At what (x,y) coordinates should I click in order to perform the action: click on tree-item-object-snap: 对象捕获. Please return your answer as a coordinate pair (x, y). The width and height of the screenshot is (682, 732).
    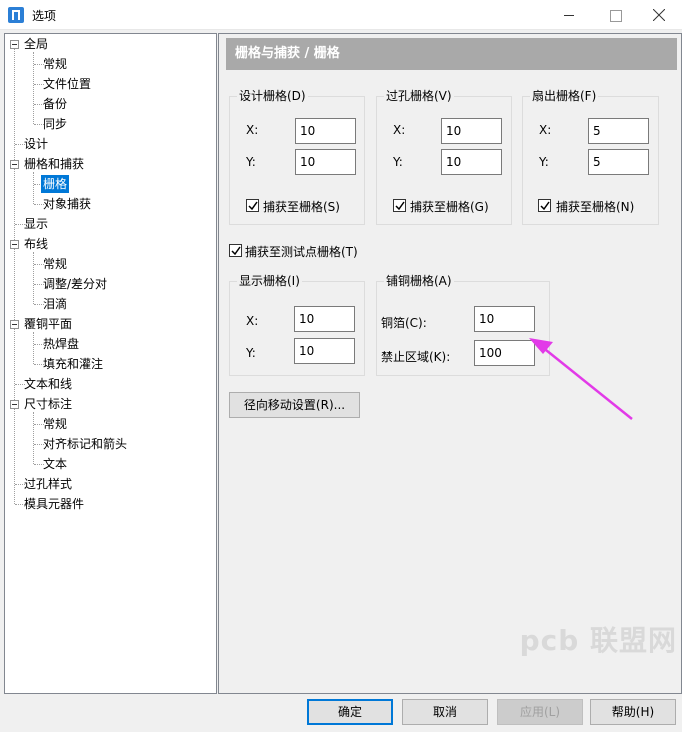
    Looking at the image, I should click on (67, 204).